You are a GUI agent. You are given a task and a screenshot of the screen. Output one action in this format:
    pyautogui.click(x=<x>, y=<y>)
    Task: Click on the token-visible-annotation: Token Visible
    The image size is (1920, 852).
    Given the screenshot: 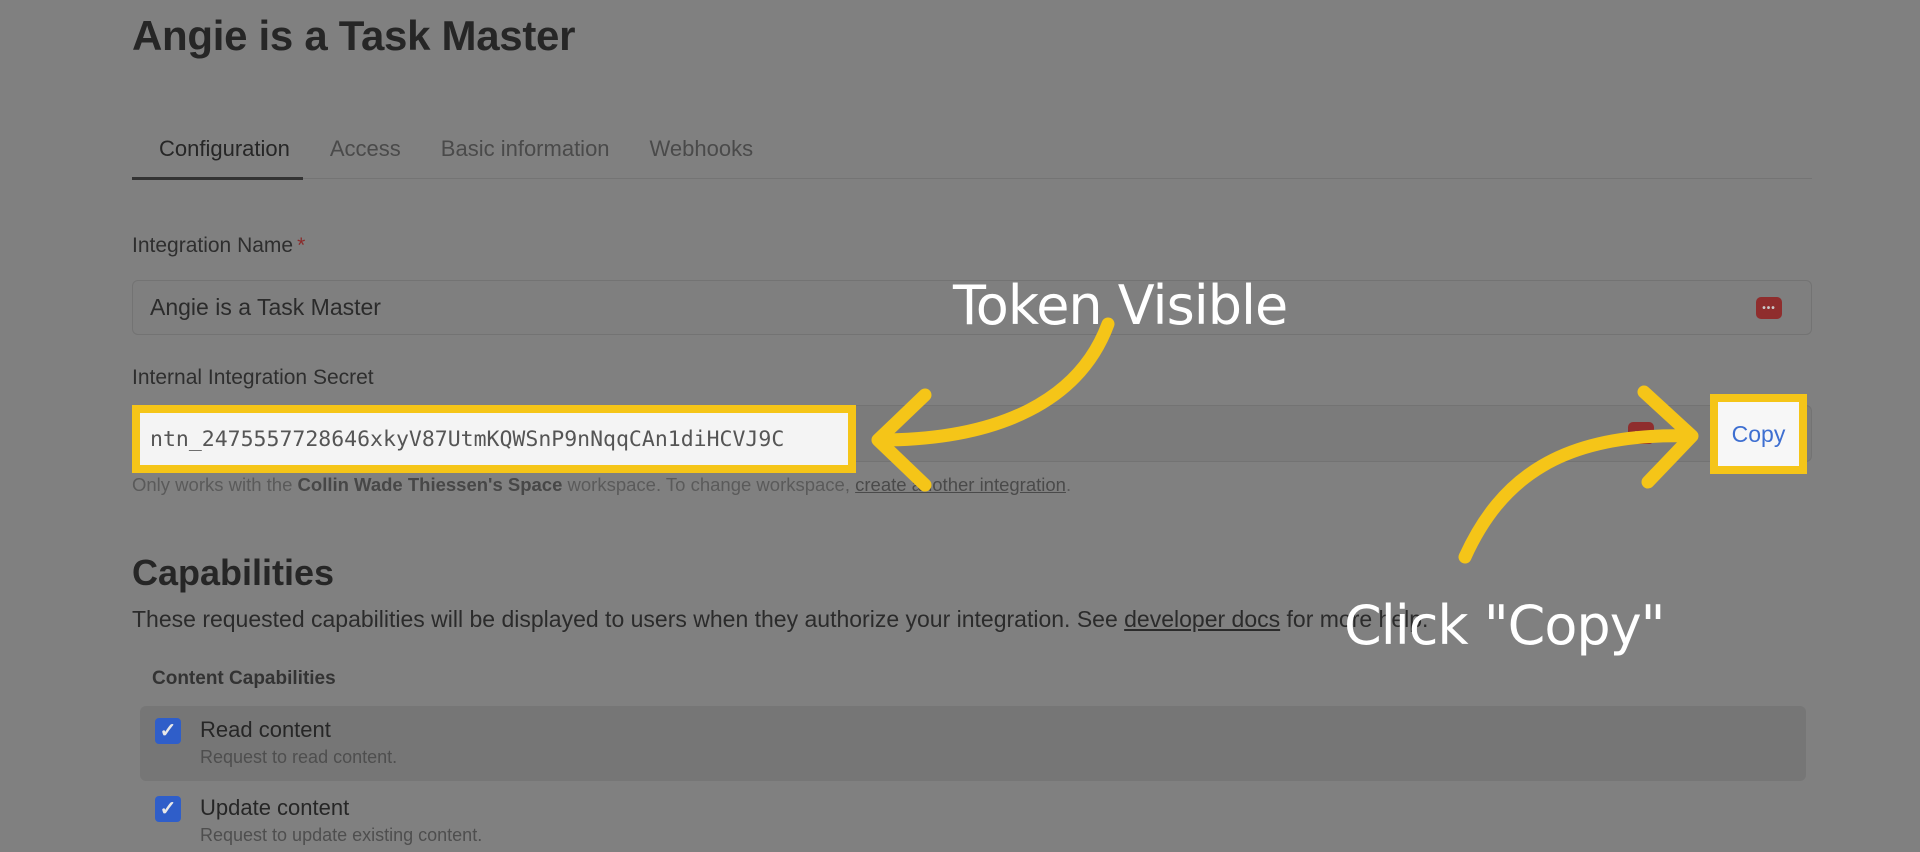 What is the action you would take?
    pyautogui.click(x=1120, y=305)
    